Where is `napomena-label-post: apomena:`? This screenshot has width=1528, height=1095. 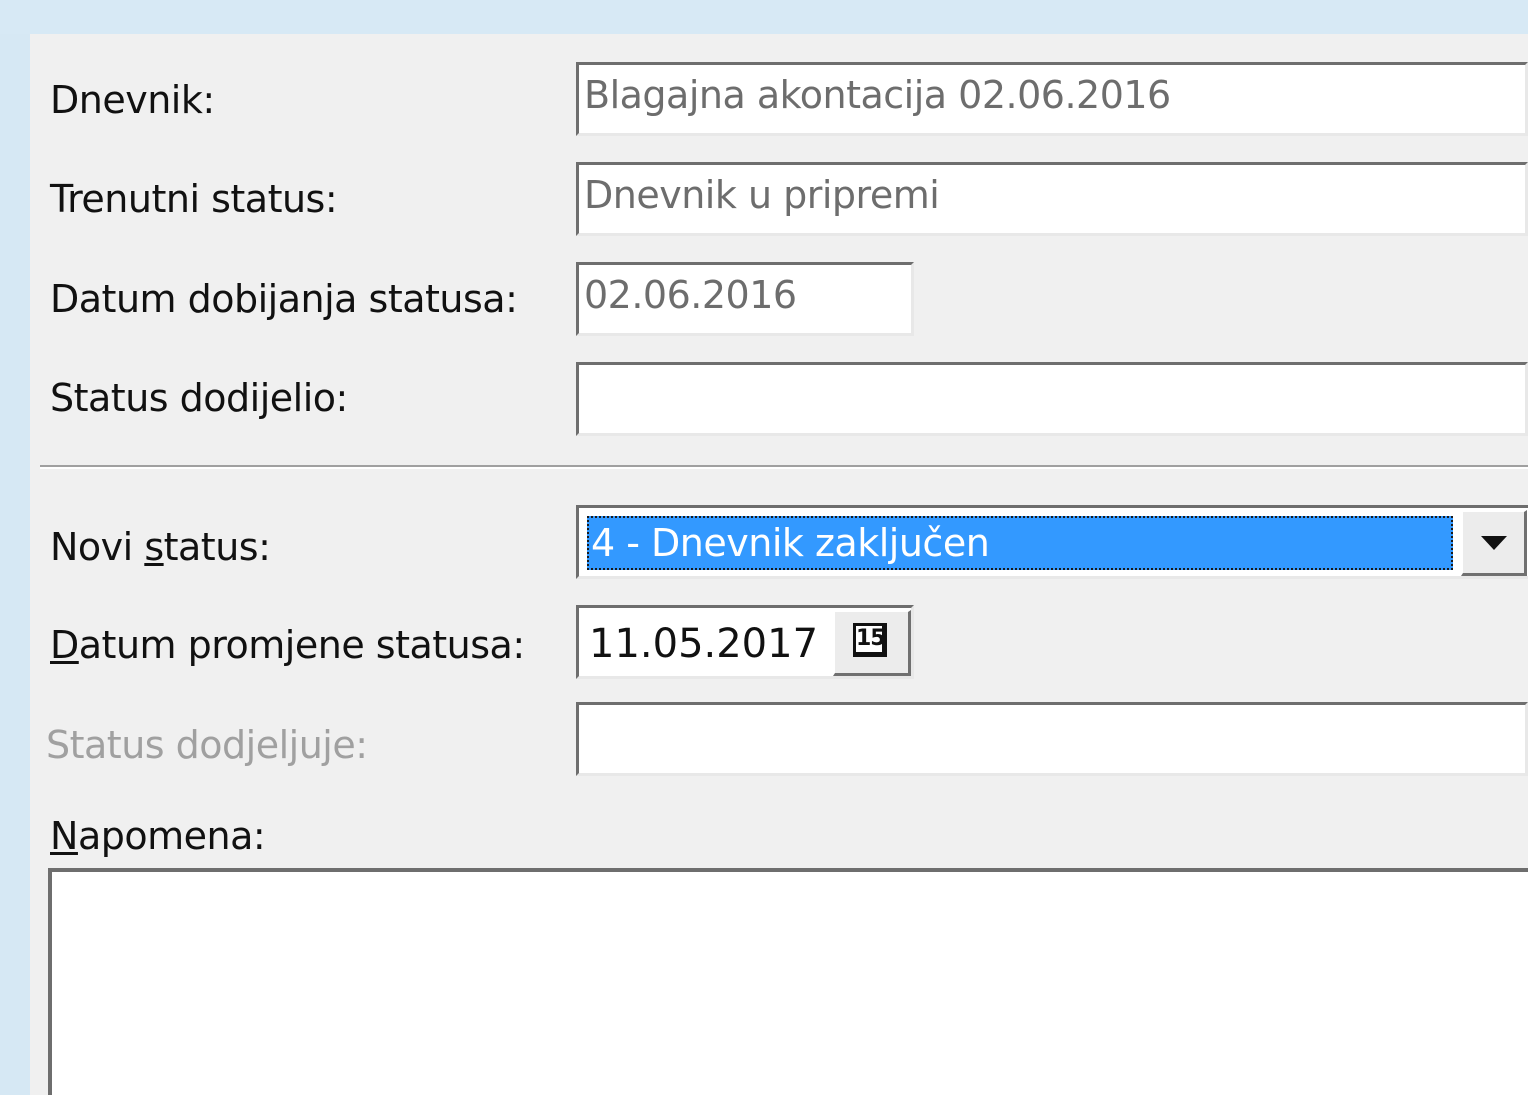
napomena-label-post: apomena: is located at coordinates (171, 836).